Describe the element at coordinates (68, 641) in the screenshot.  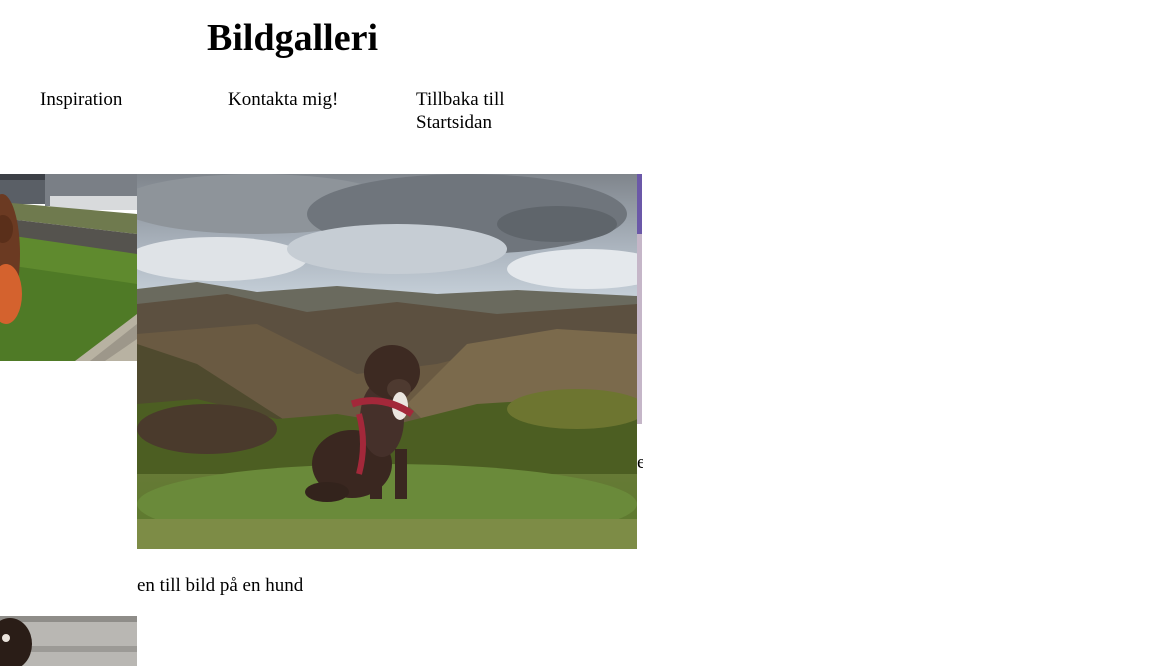
I see `gallery-photo-dog-bottom` at that location.